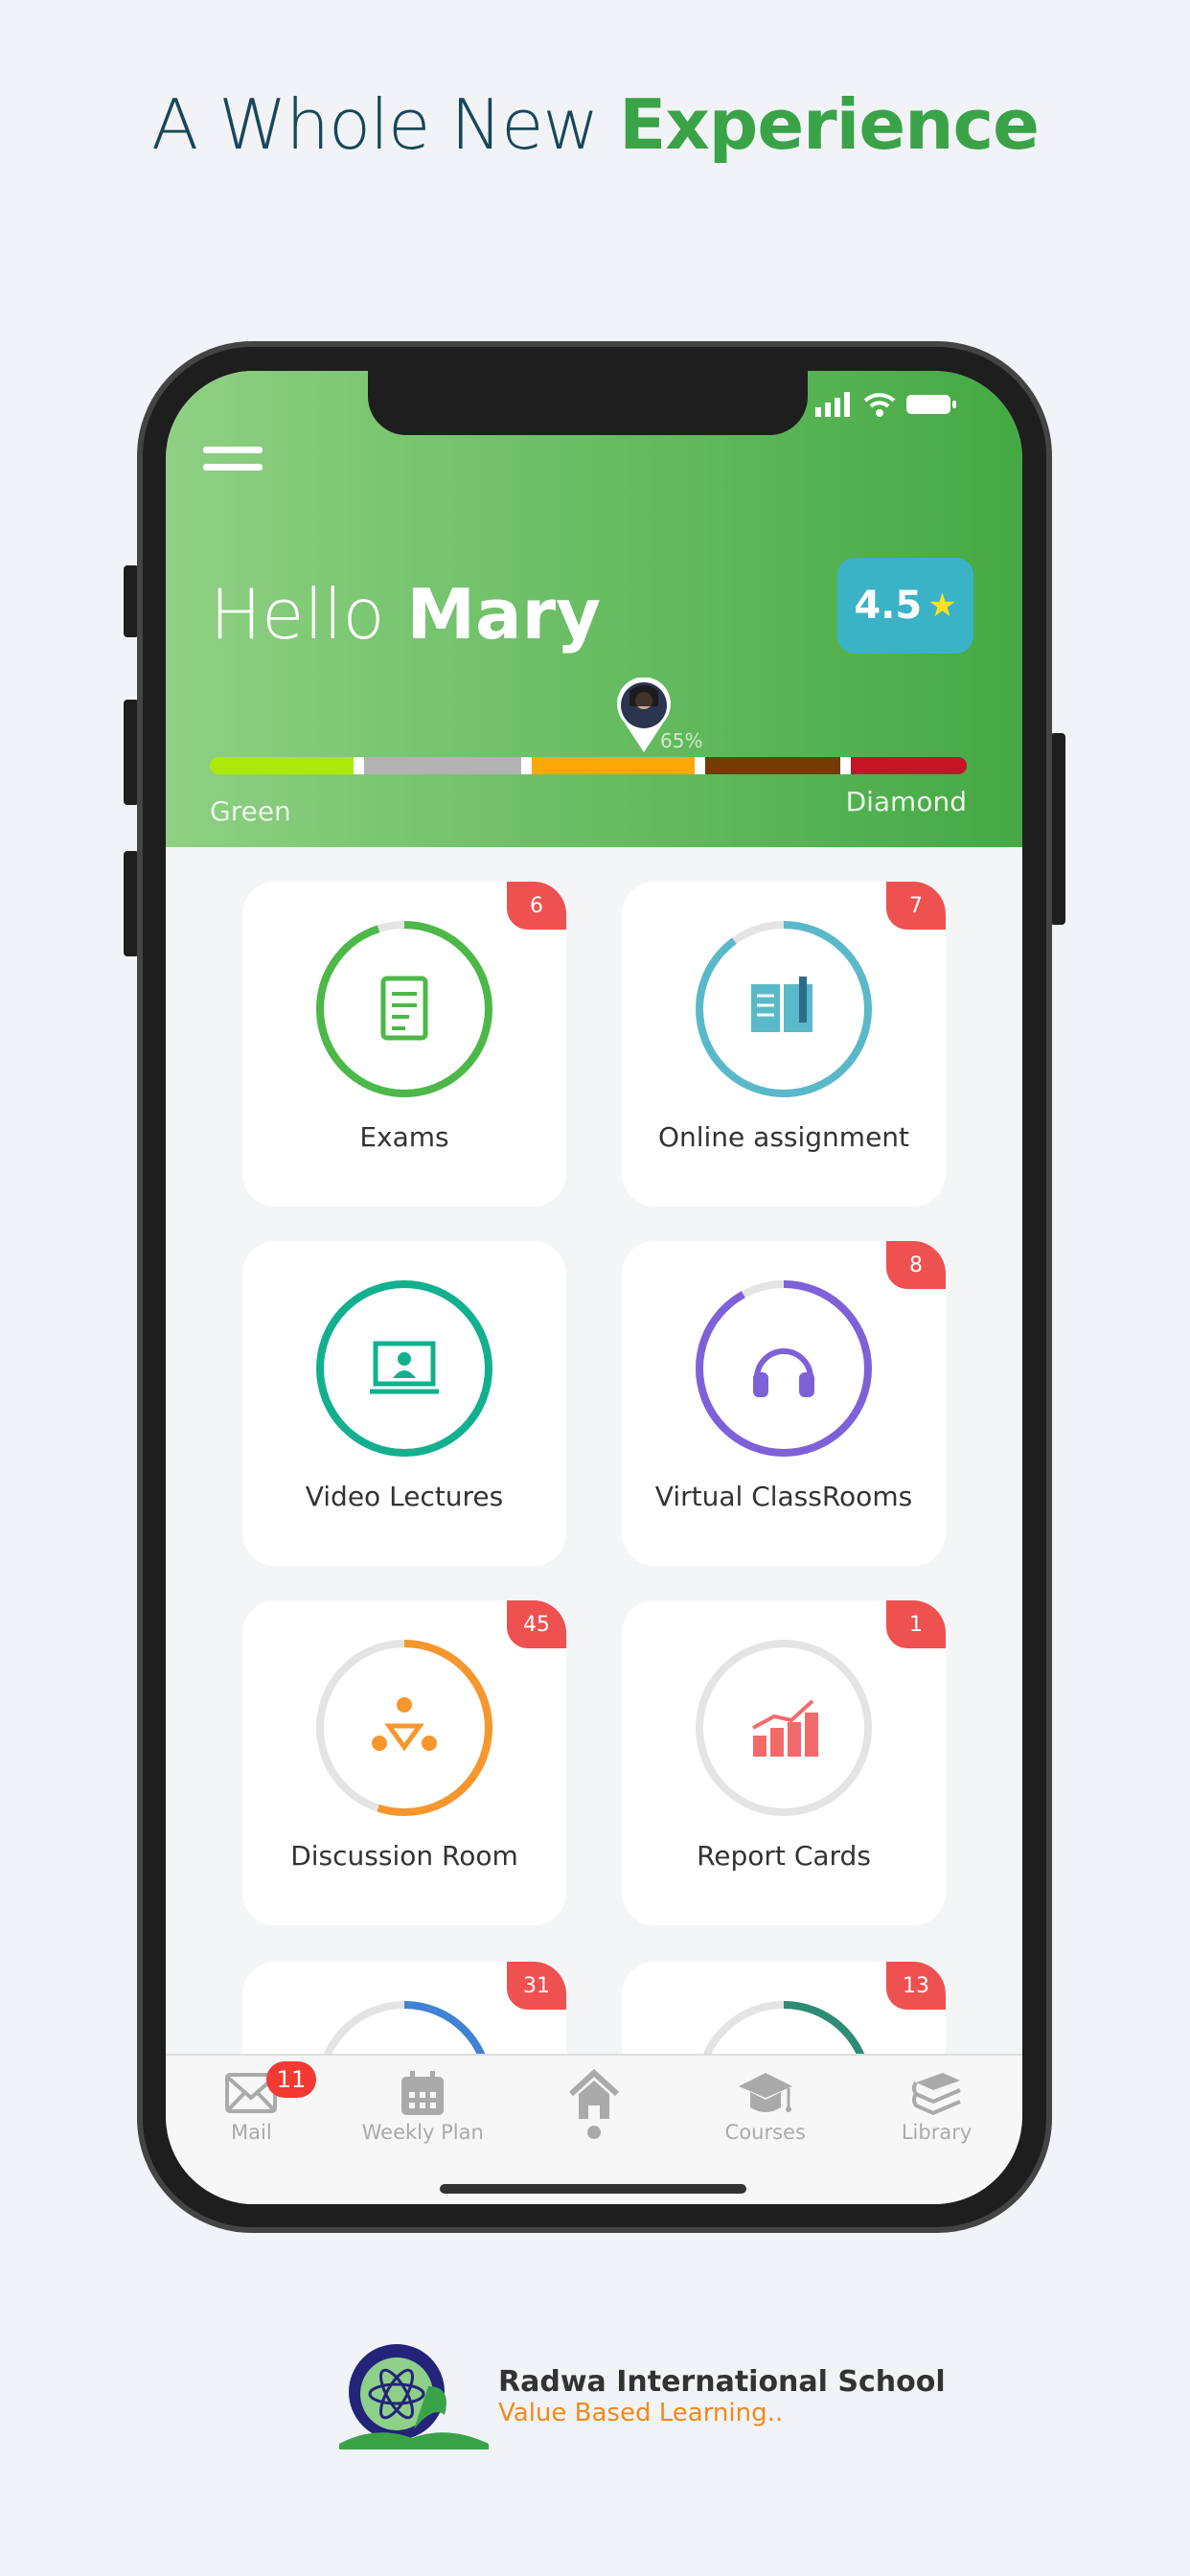  What do you see at coordinates (443, 765) in the screenshot?
I see `level-segment-silver` at bounding box center [443, 765].